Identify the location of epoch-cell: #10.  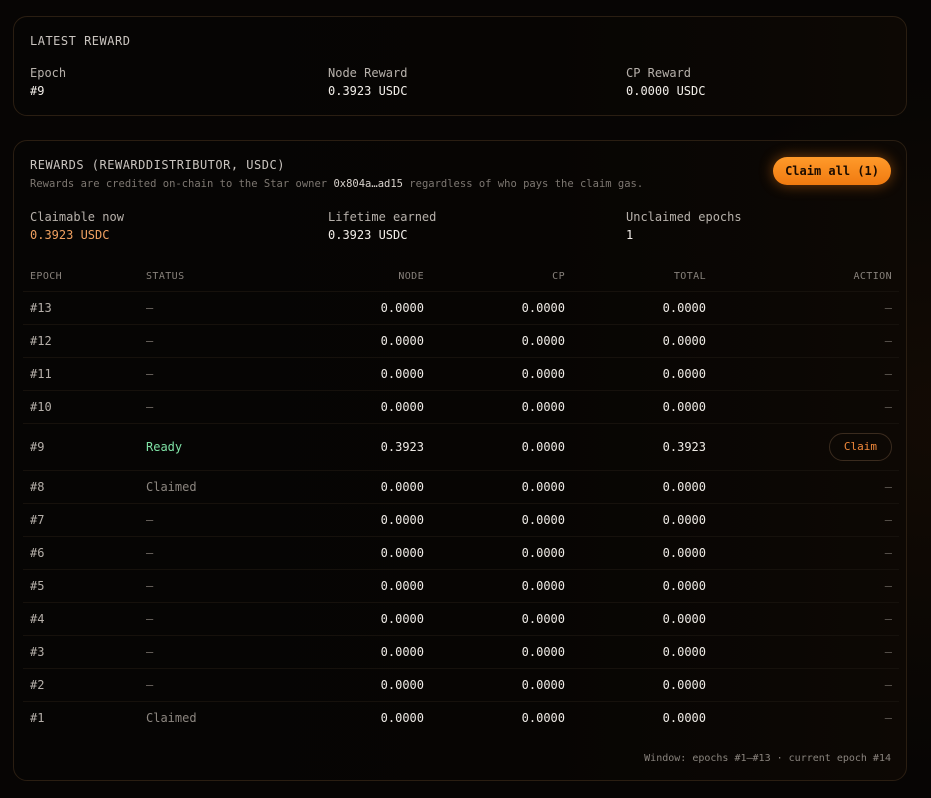
(81, 407).